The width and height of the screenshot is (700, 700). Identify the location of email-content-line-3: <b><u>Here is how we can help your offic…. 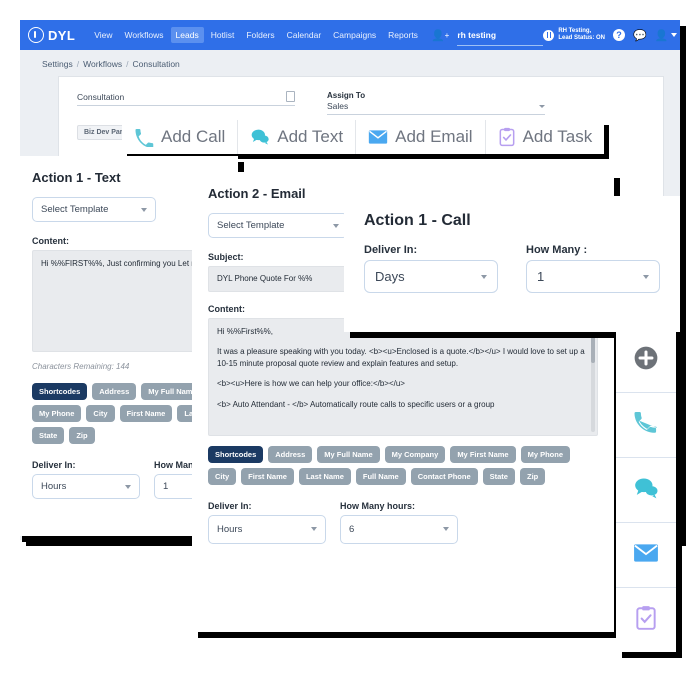
(311, 383).